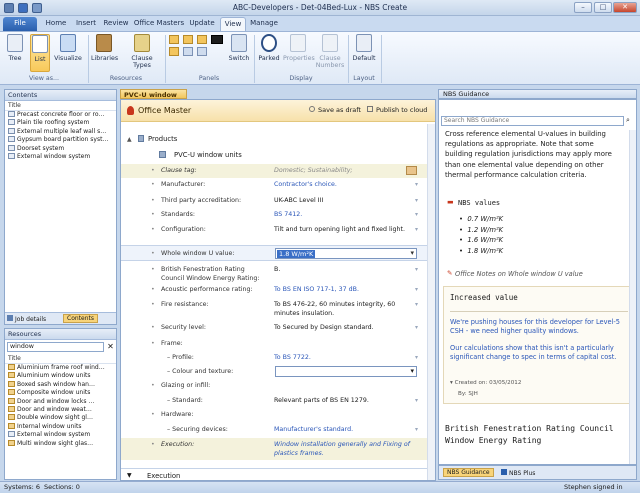 The width and height of the screenshot is (640, 493). Describe the element at coordinates (56, 24) in the screenshot. I see `tab-home: Home` at that location.